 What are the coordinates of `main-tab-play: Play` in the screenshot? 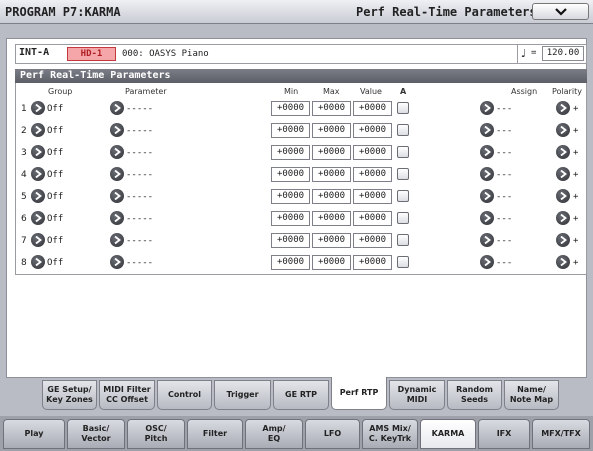 It's located at (34, 434).